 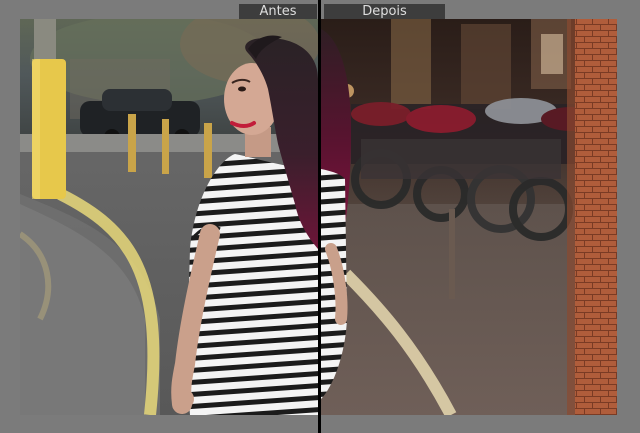 What do you see at coordinates (278, 12) in the screenshot?
I see `before-label: Antes` at bounding box center [278, 12].